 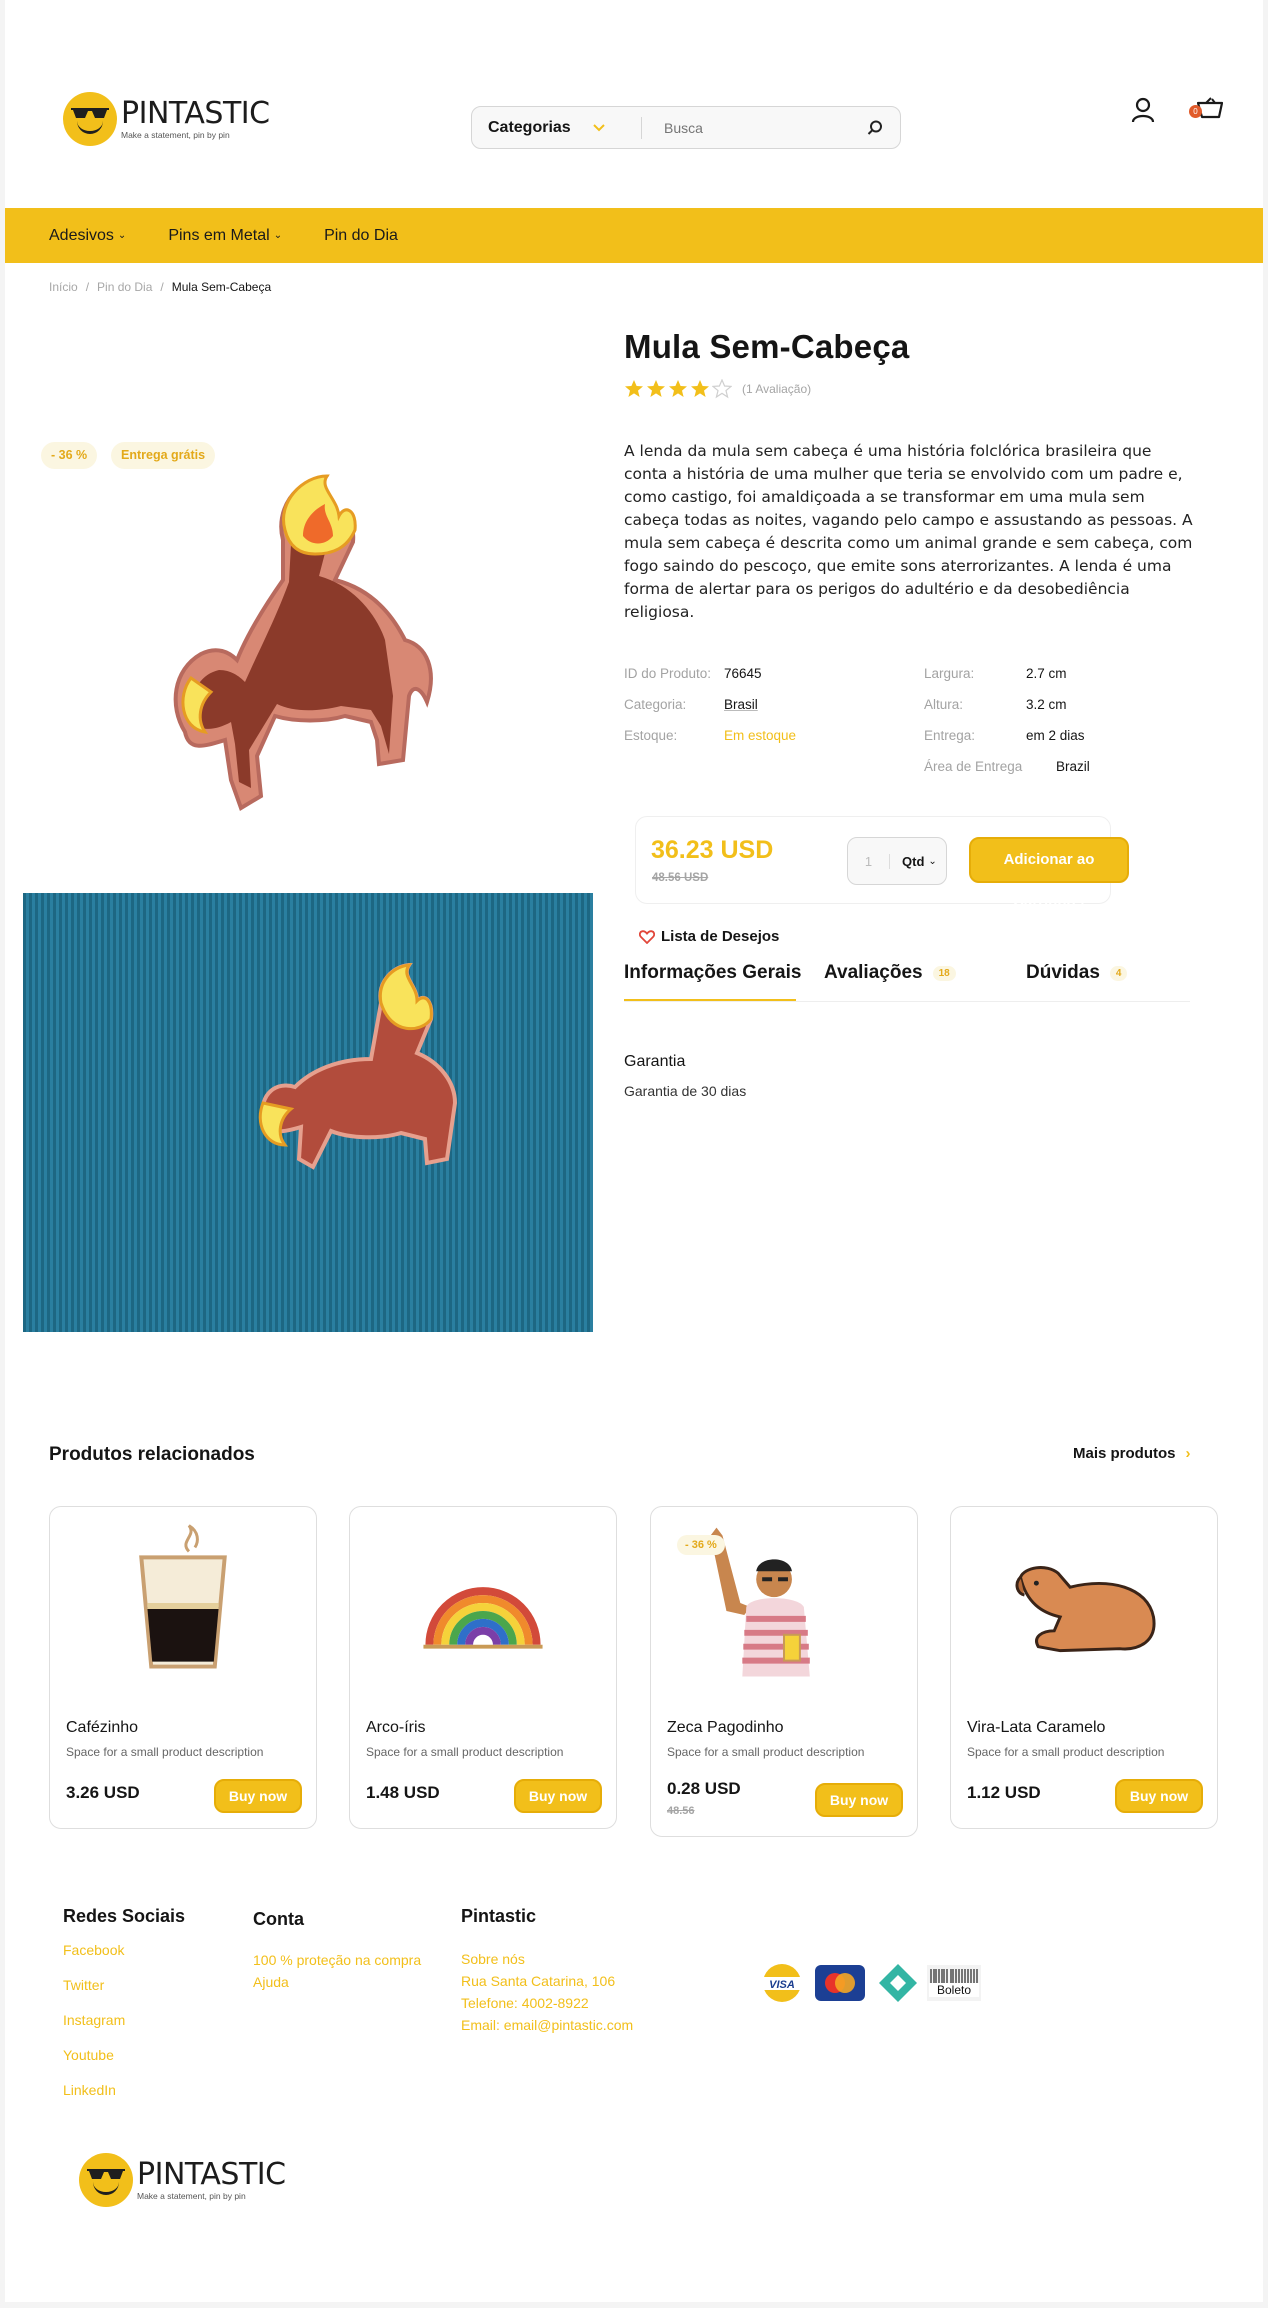 I want to click on rating-count: (1 Avaliação), so click(x=777, y=389).